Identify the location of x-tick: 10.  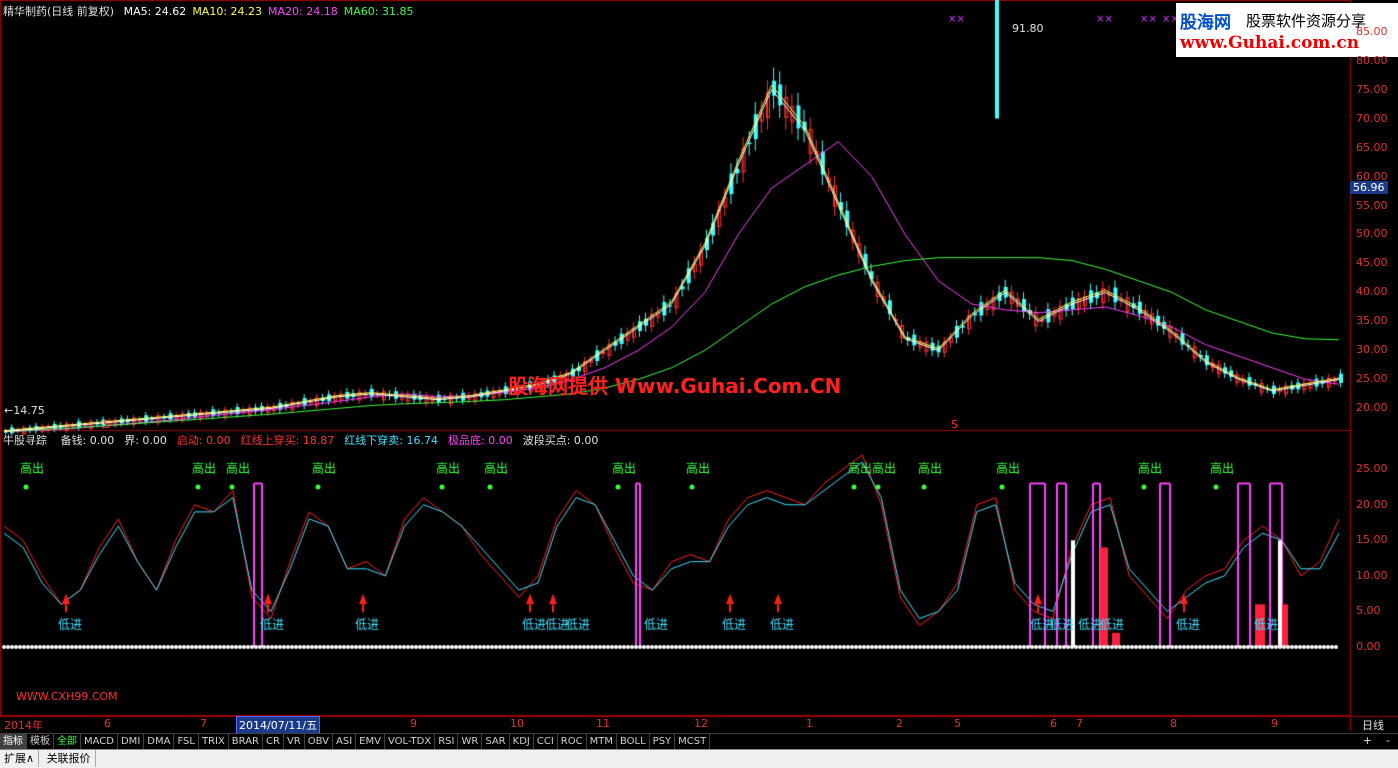
(517, 723).